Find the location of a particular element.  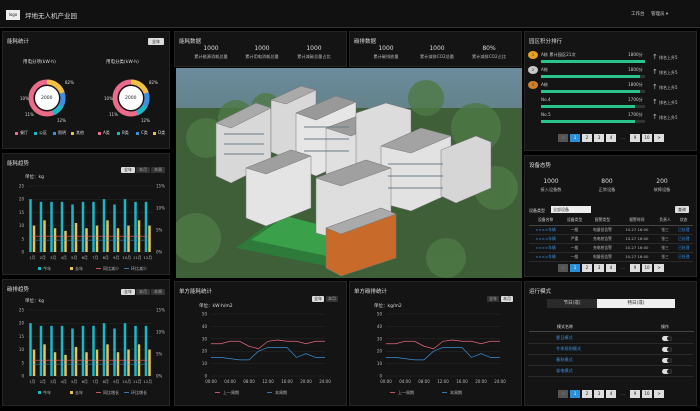

filter-label: 设备类型 is located at coordinates (537, 210).